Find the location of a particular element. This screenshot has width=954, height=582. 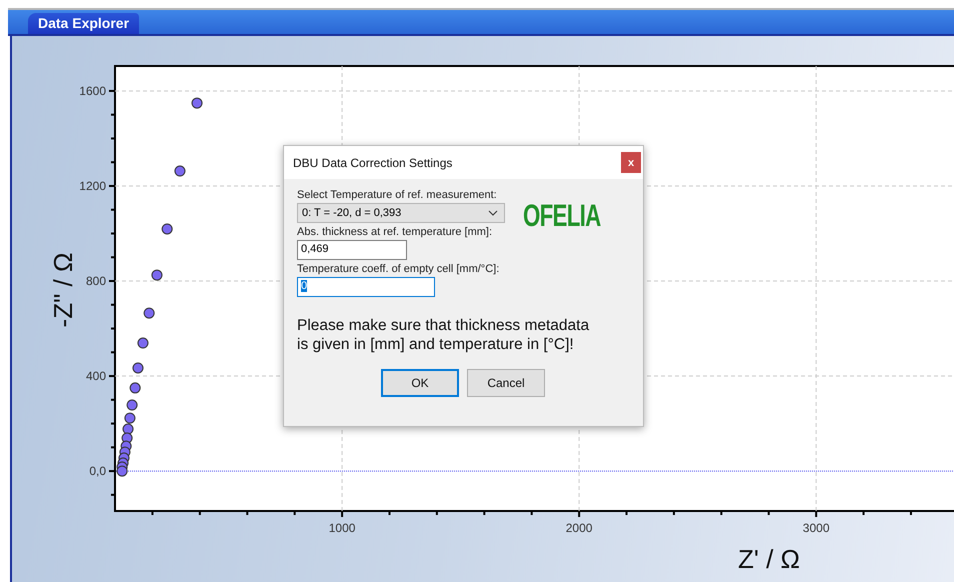

dropdown: 0: T = -20, d = 0,393 is located at coordinates (401, 213).